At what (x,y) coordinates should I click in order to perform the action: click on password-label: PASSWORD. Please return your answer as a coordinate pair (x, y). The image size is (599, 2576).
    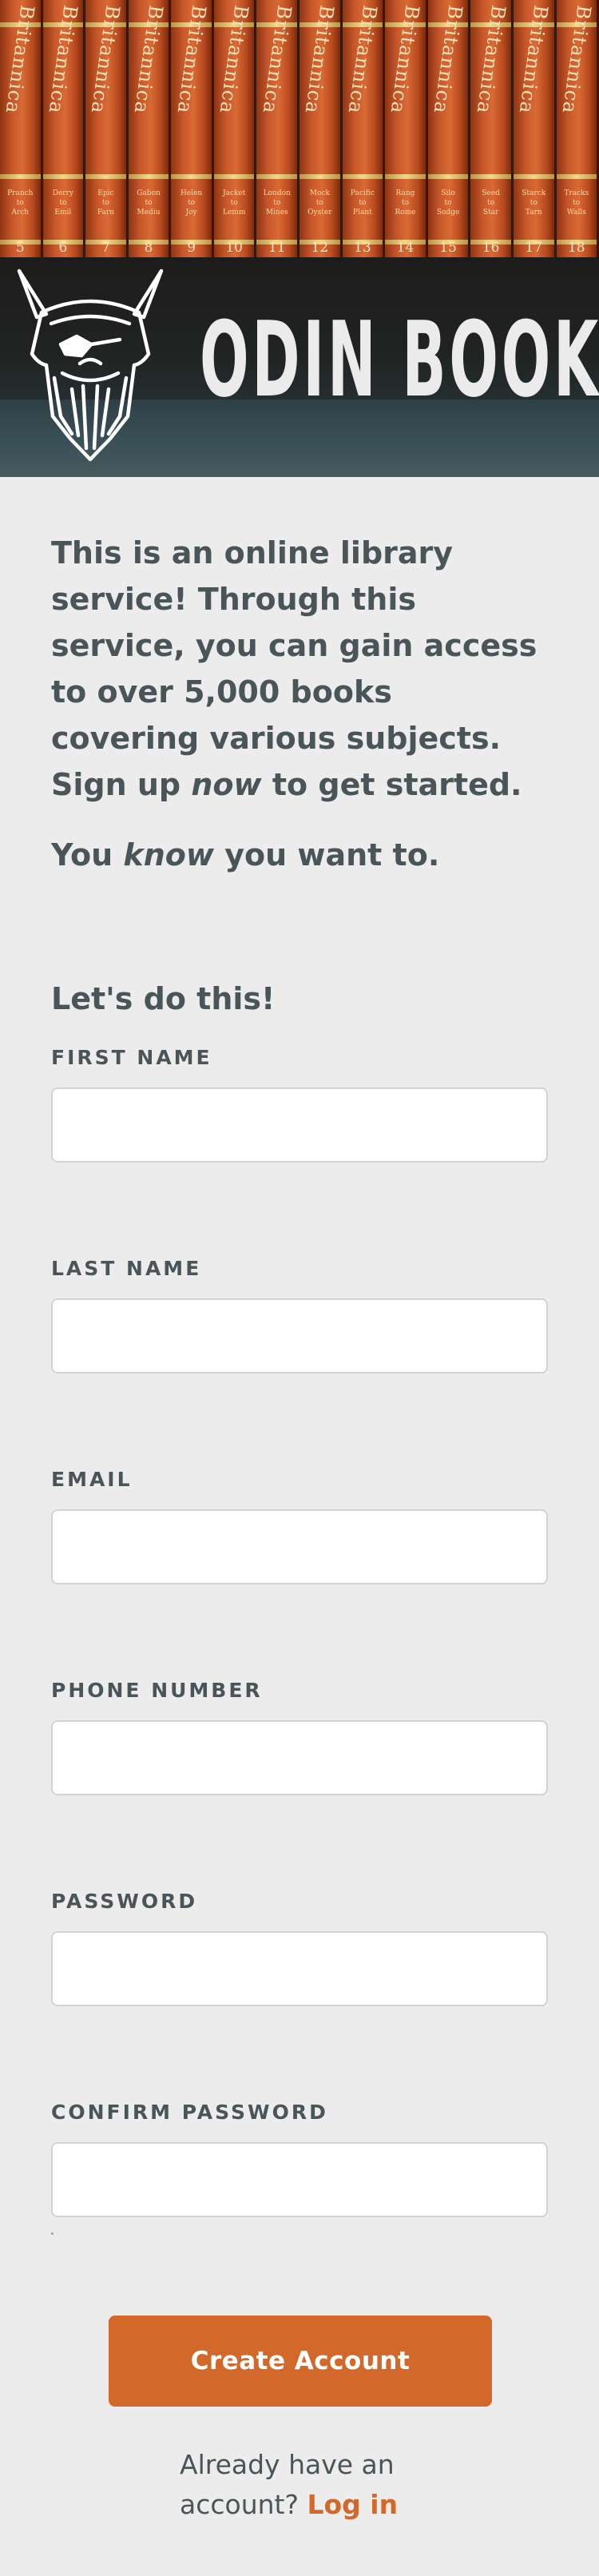
    Looking at the image, I should click on (125, 1901).